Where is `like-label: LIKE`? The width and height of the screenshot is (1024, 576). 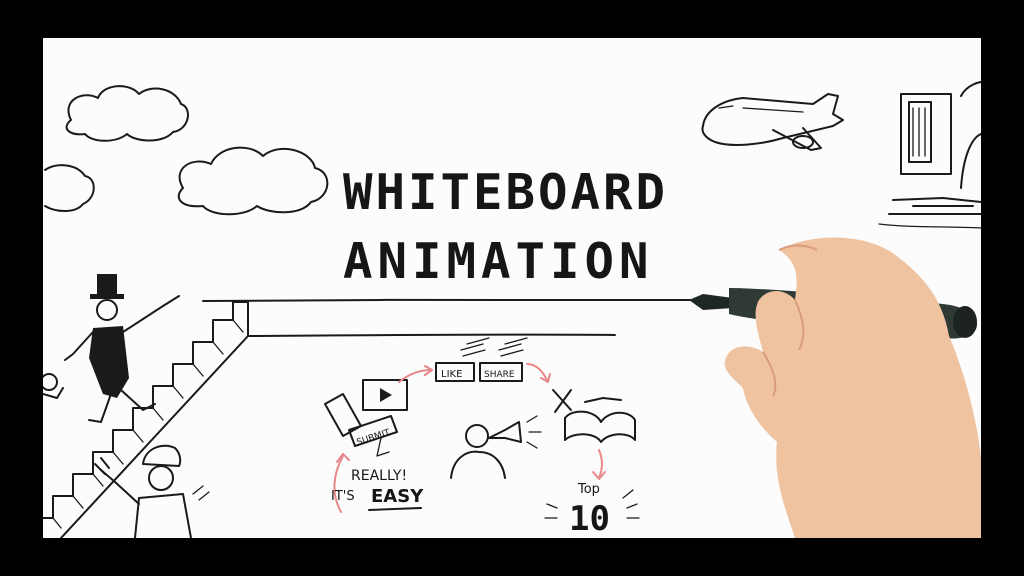 like-label: LIKE is located at coordinates (451, 374).